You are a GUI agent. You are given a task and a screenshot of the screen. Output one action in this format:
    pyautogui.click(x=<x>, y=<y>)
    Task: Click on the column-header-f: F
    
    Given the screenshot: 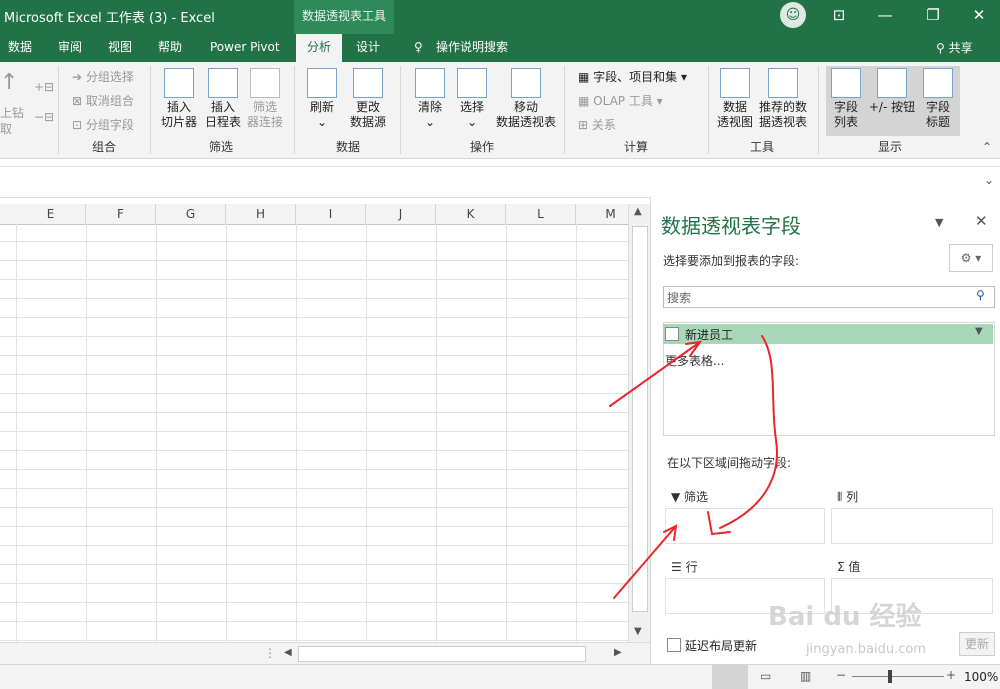 What is the action you would take?
    pyautogui.click(x=121, y=214)
    